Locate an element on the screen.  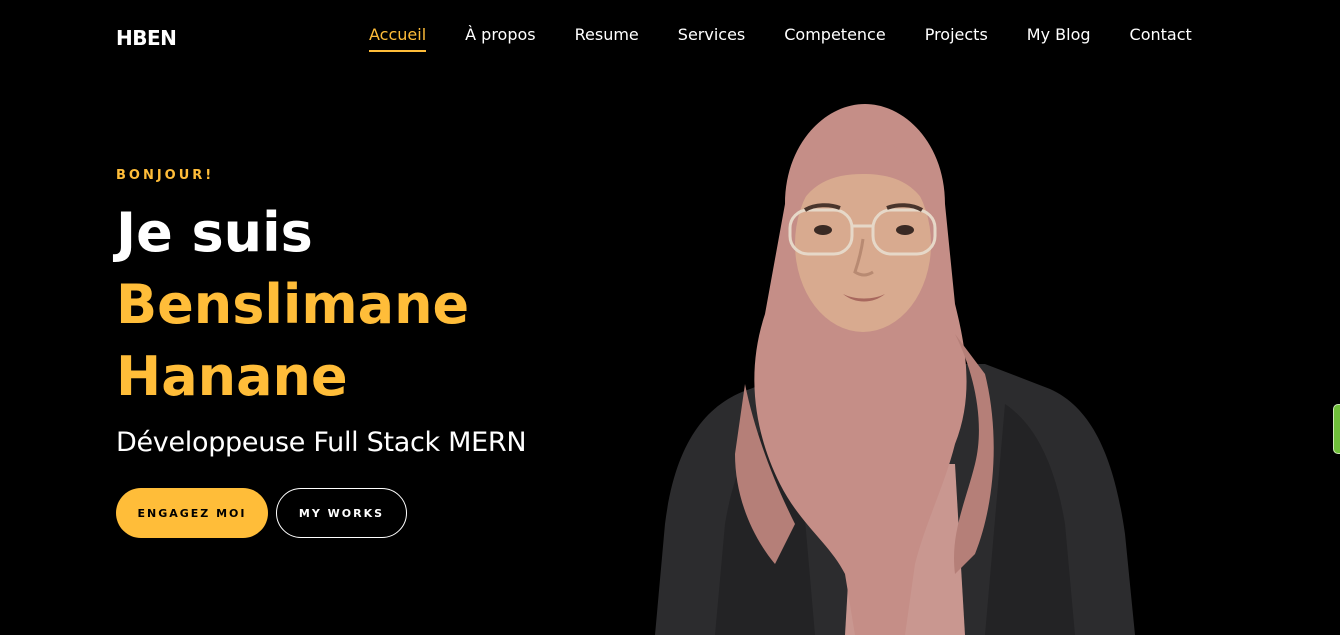
hero-buttons: ENGAGEZ MOI MY WORKS is located at coordinates (321, 513).